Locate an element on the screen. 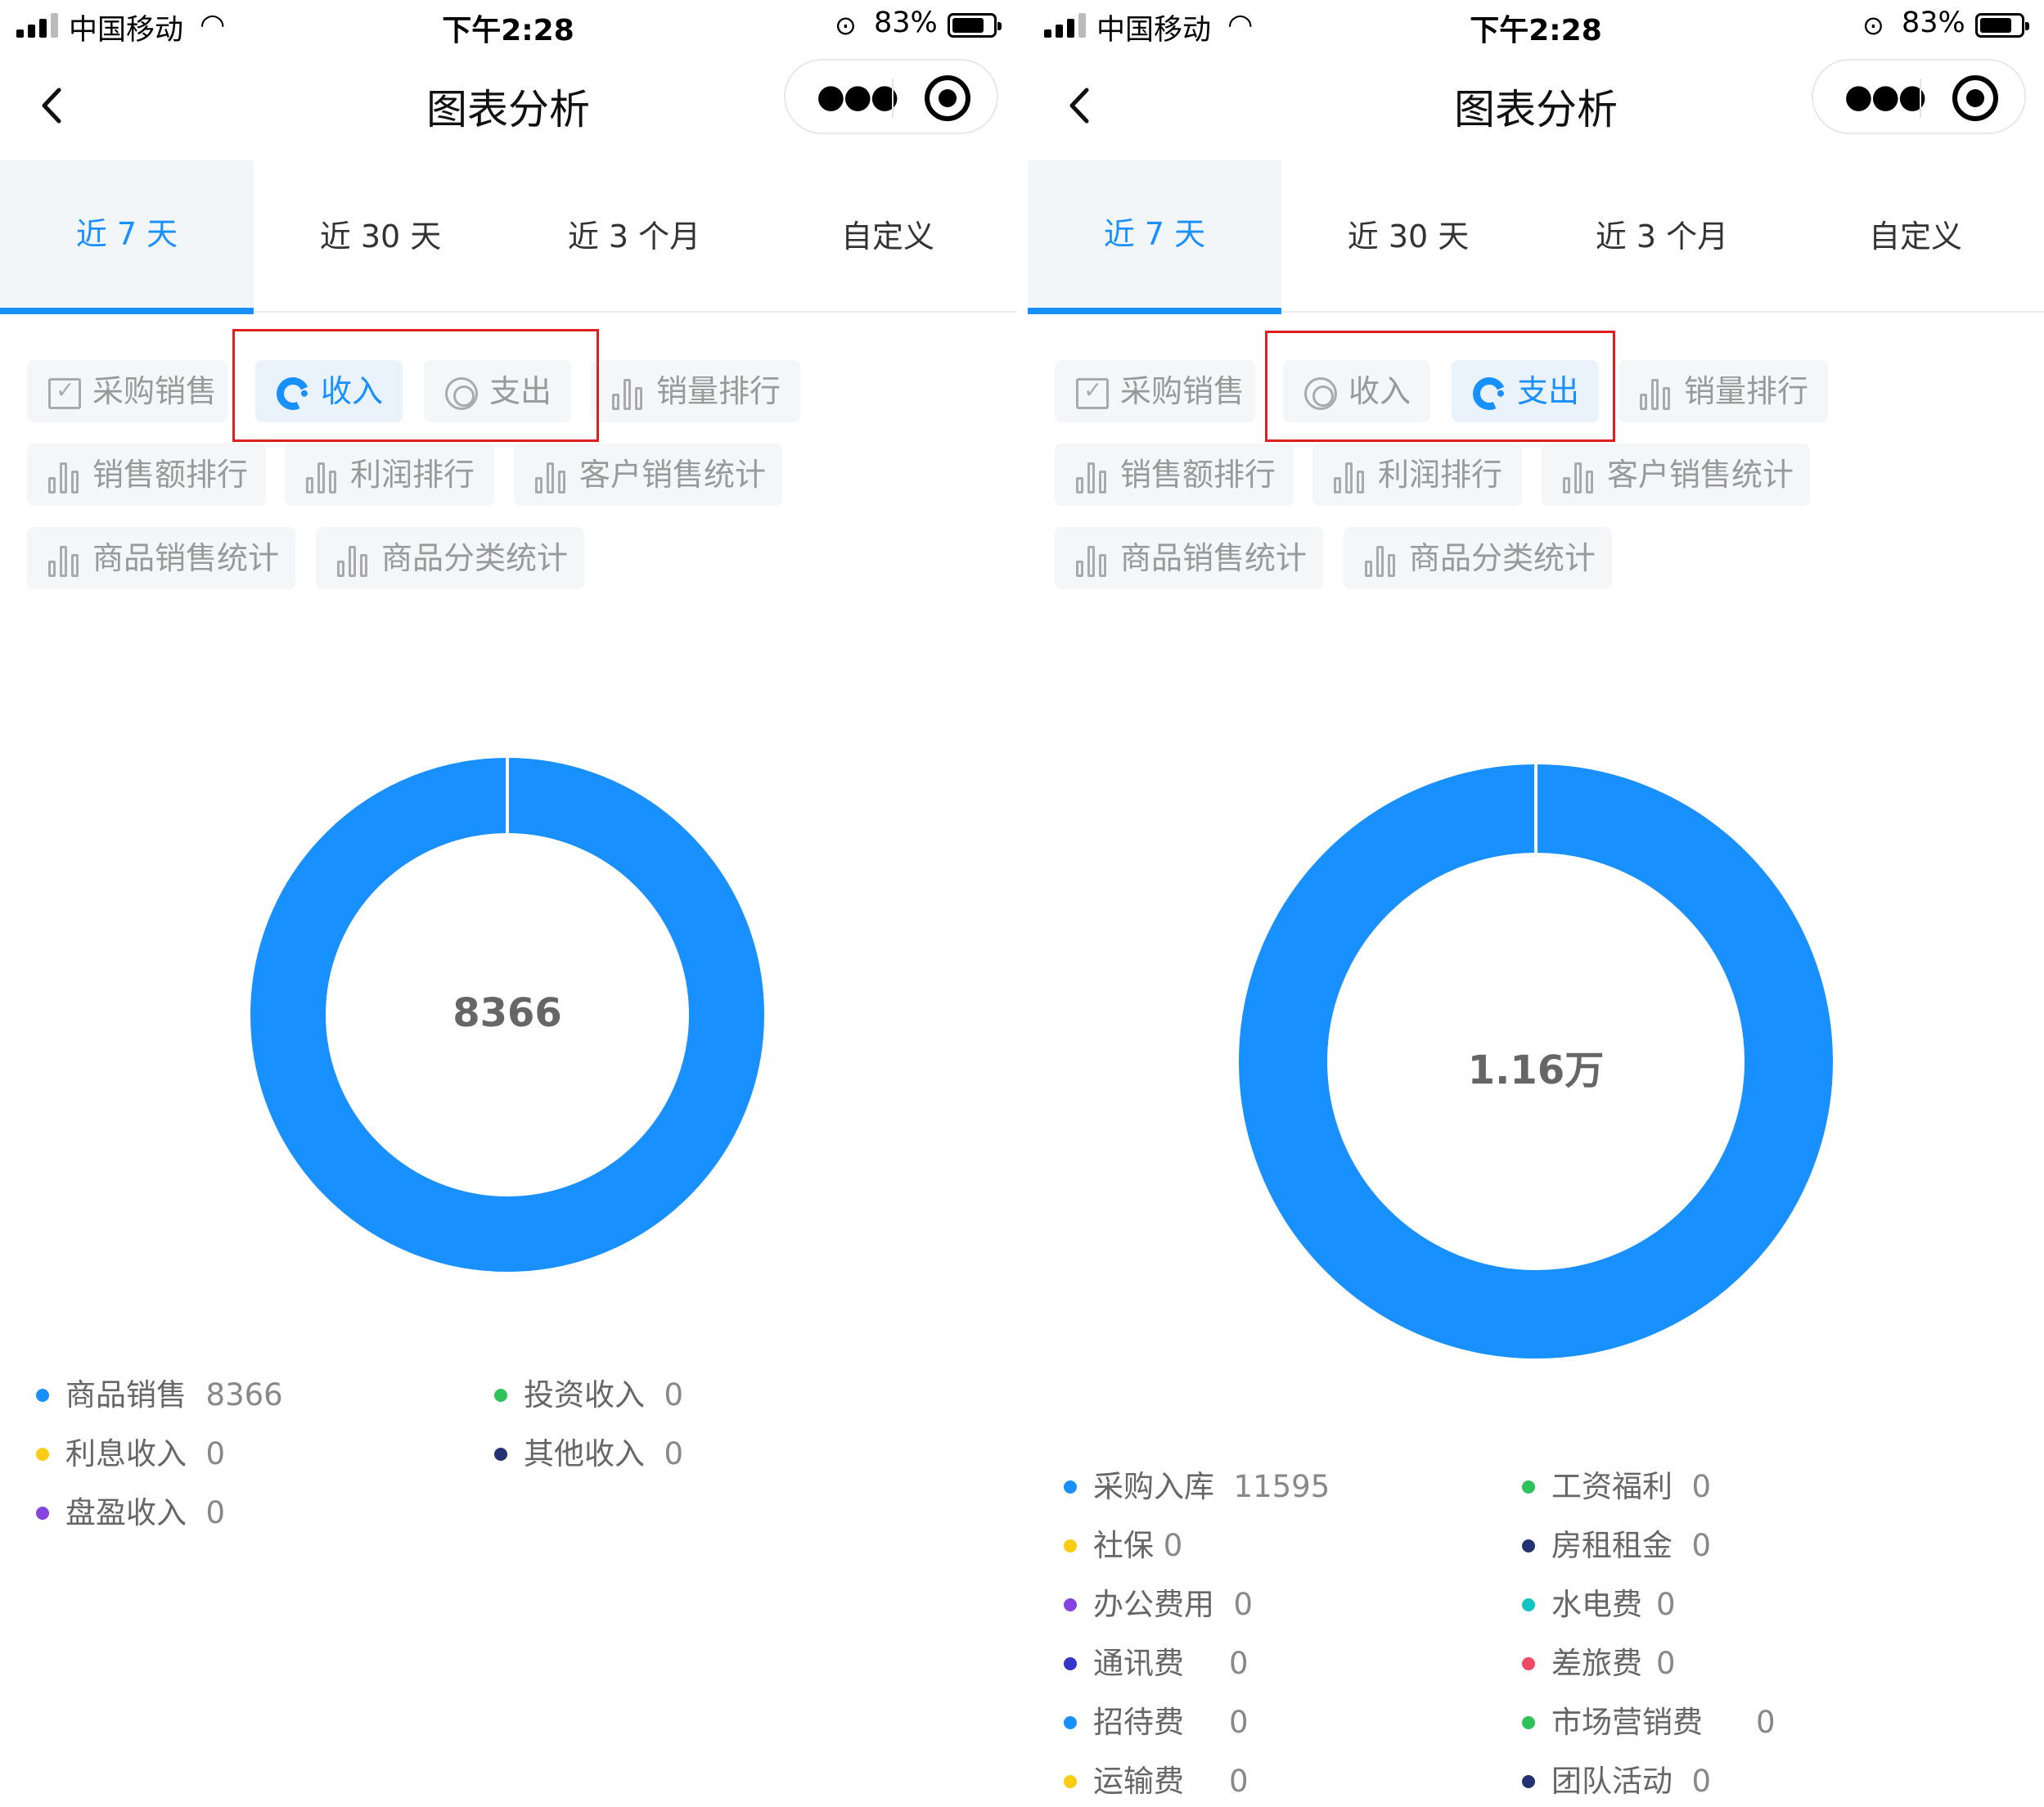 Image resolution: width=2044 pixels, height=1807 pixels. chip-label: 商品分类统计 is located at coordinates (475, 558).